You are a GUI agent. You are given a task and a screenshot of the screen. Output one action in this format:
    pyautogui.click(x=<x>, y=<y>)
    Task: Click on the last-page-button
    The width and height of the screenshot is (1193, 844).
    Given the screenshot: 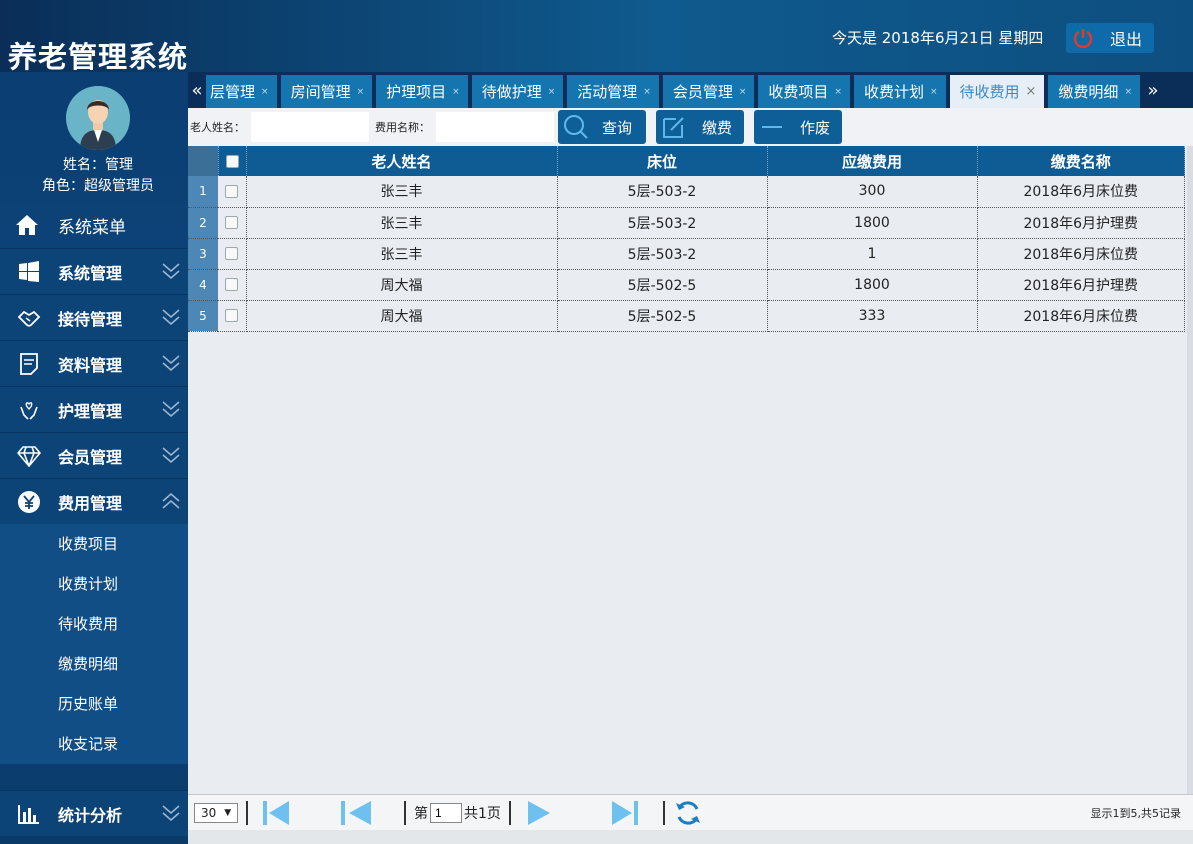 What is the action you would take?
    pyautogui.click(x=625, y=813)
    